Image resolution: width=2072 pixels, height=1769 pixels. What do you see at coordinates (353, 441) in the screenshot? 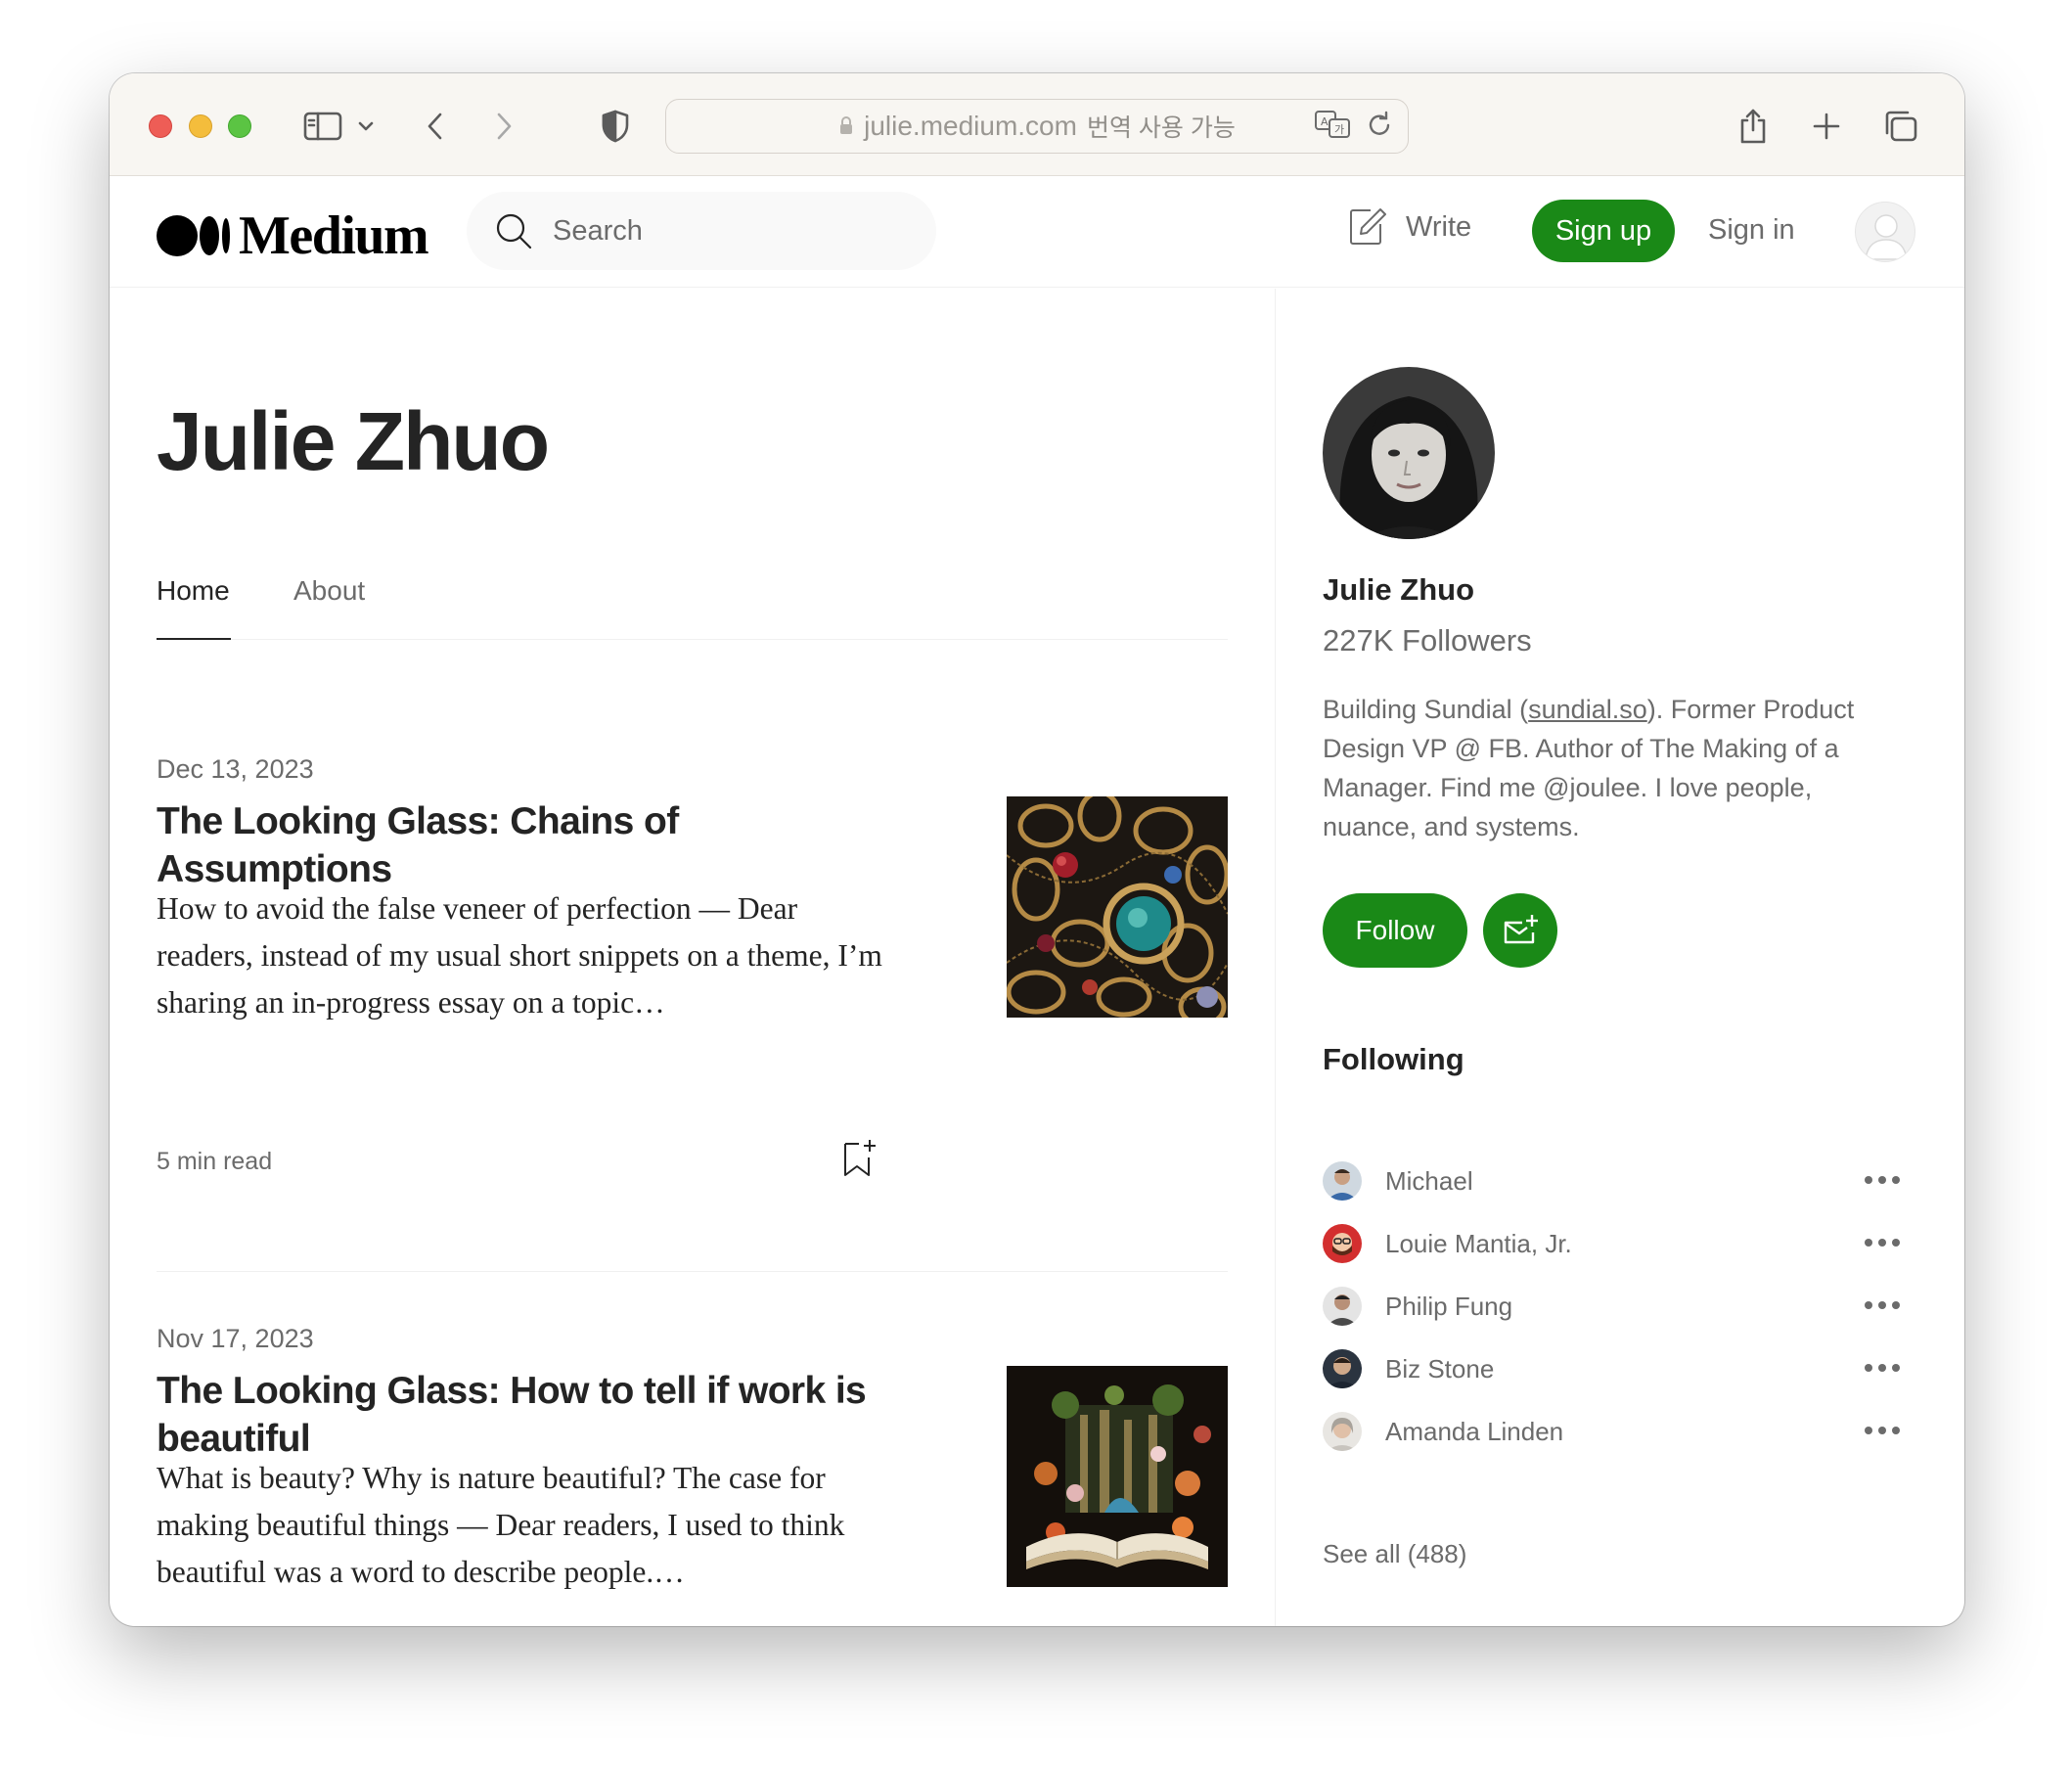
I see `page-title: Julie Zhuo` at bounding box center [353, 441].